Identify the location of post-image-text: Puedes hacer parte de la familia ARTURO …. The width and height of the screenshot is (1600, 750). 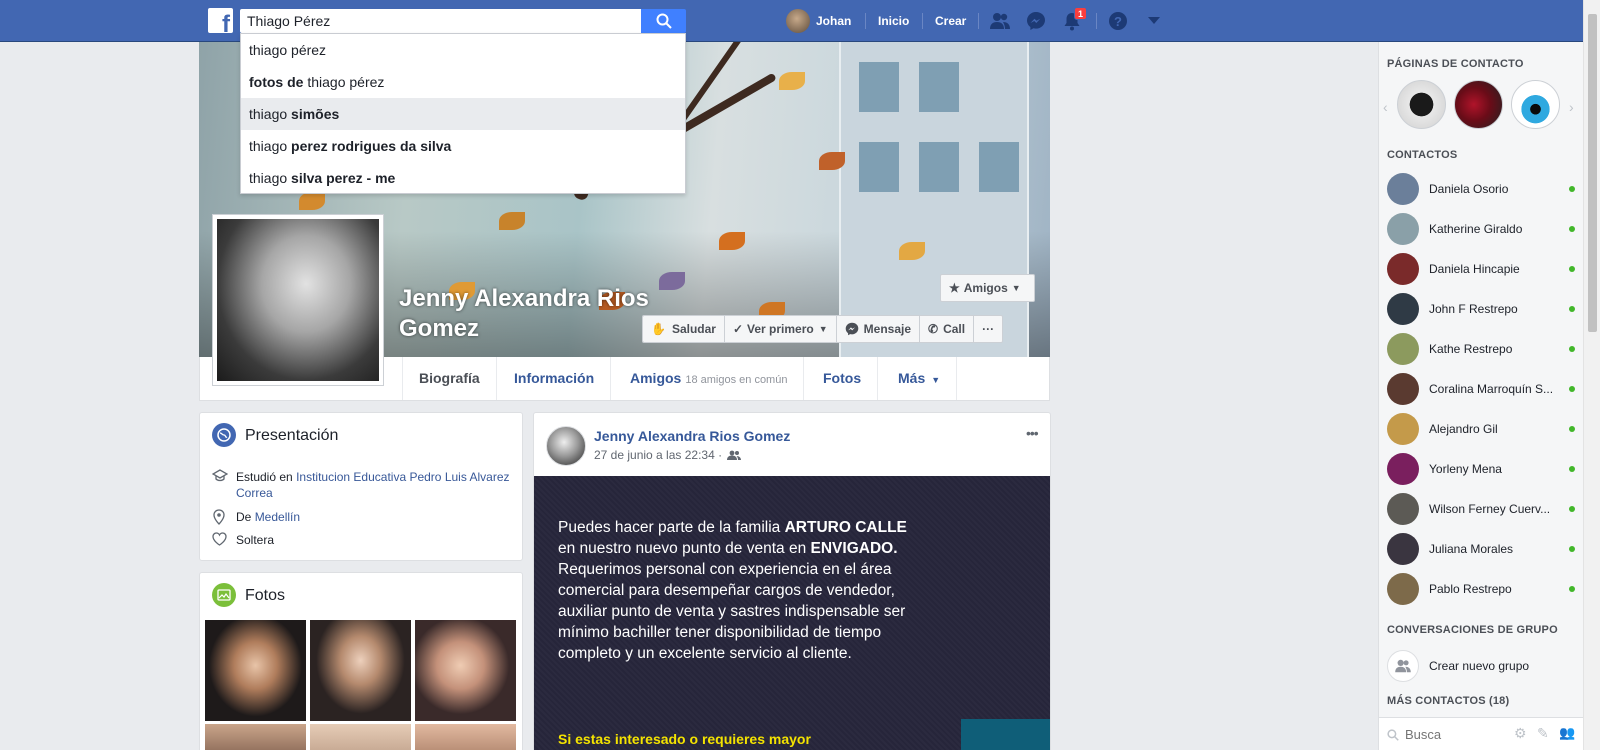
(738, 590).